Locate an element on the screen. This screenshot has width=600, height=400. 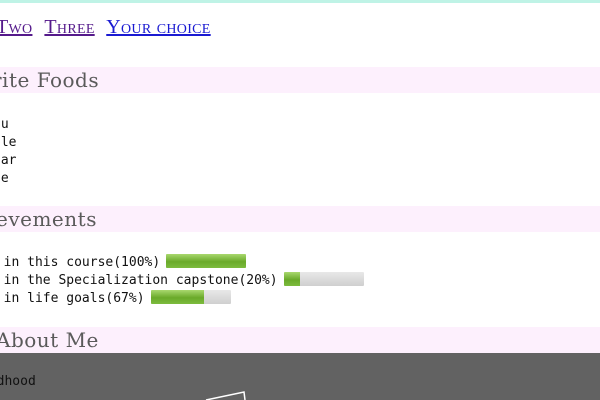
foods-list: fu ple gar ce is located at coordinates (8, 152).